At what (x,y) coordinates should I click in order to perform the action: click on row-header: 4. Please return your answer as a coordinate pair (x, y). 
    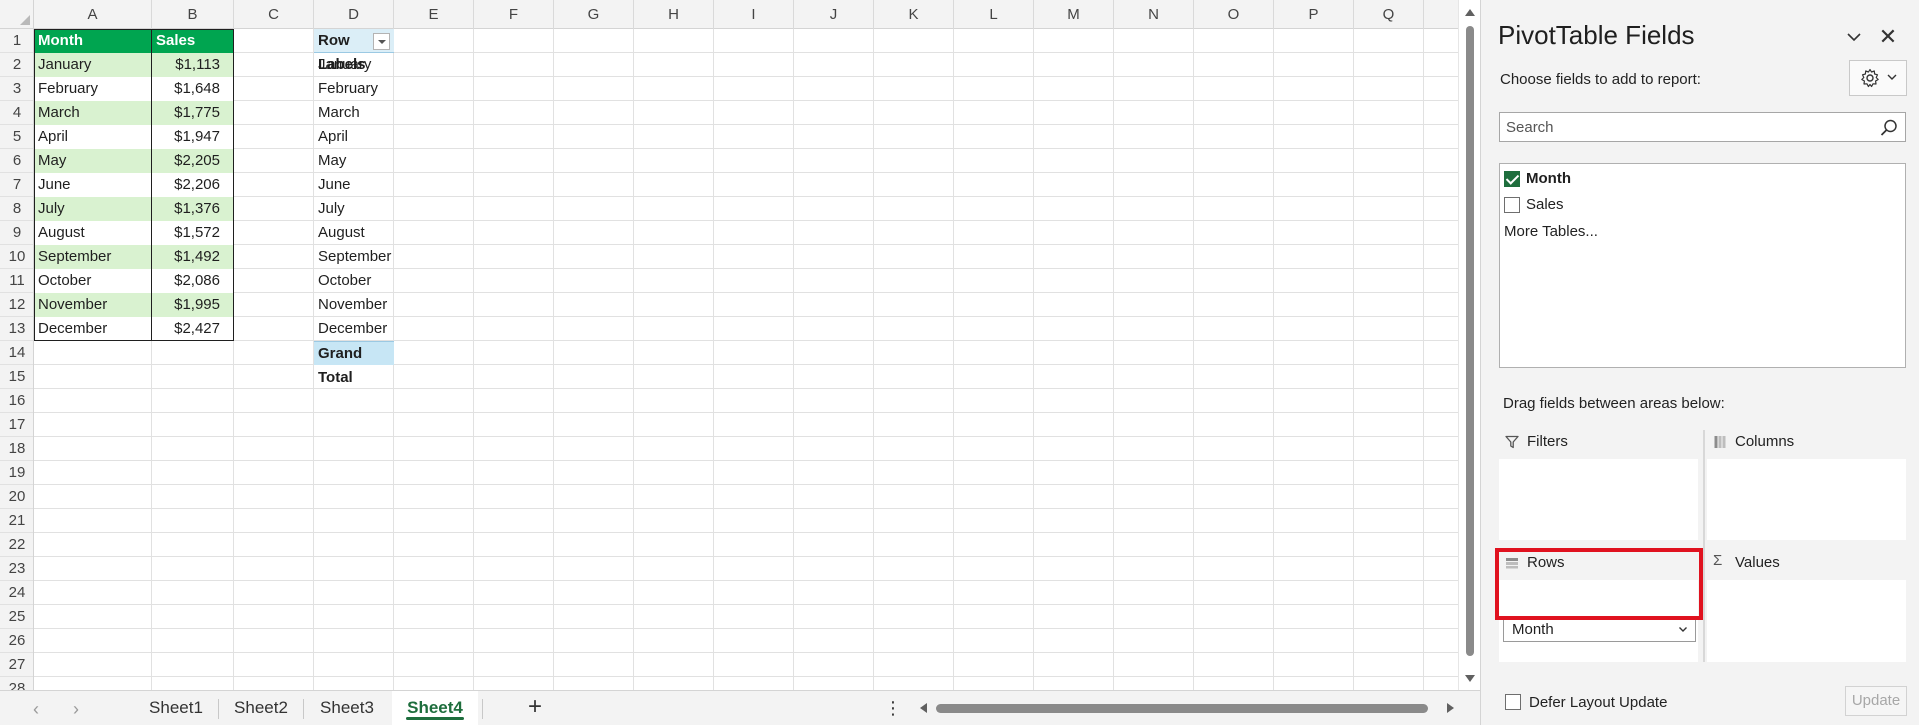
    Looking at the image, I should click on (16, 113).